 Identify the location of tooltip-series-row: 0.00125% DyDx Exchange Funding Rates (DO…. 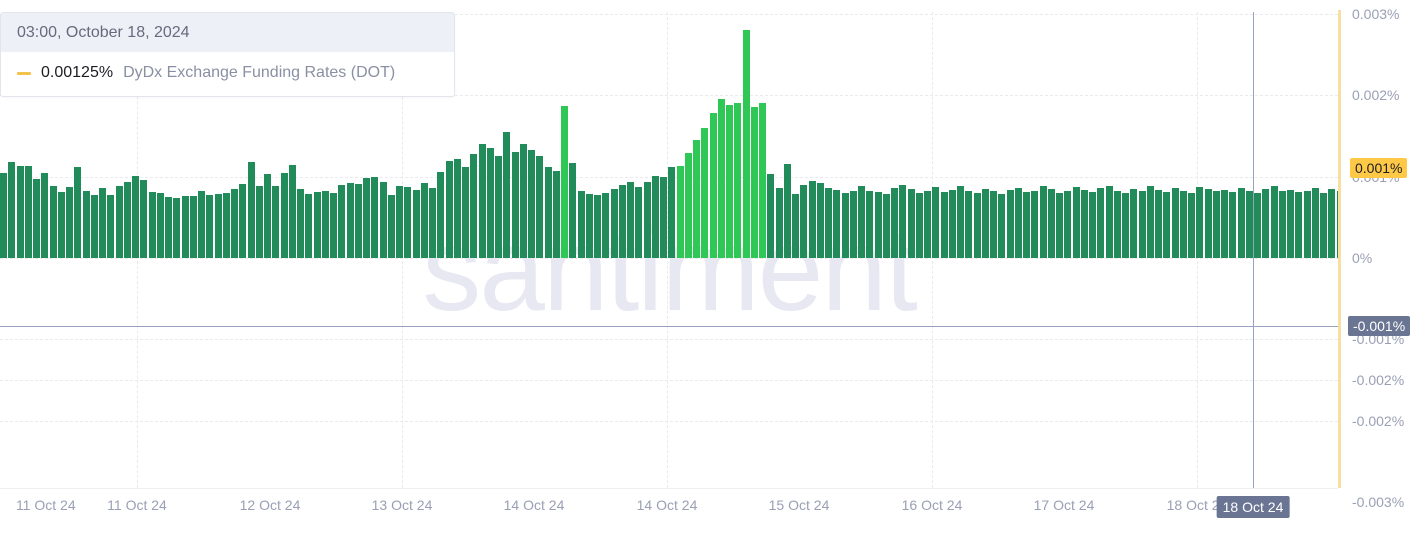
(227, 74).